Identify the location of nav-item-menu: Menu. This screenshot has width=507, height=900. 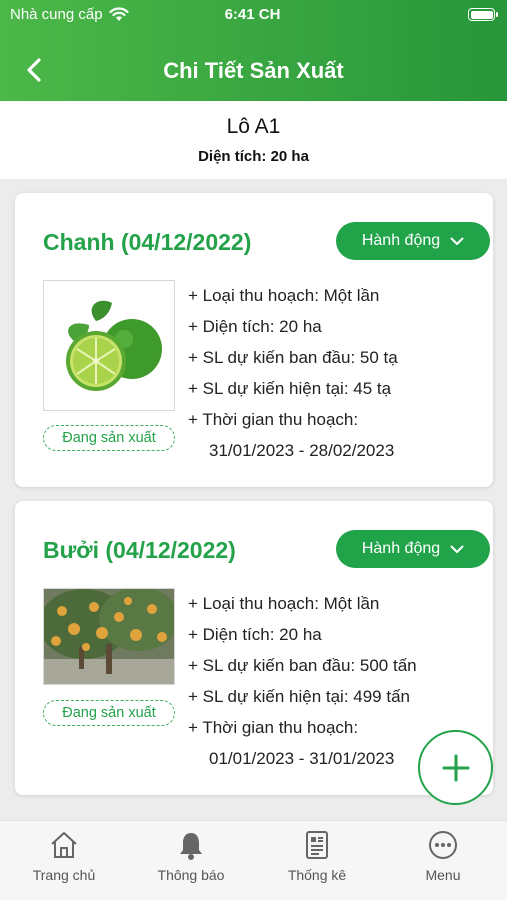
(443, 856).